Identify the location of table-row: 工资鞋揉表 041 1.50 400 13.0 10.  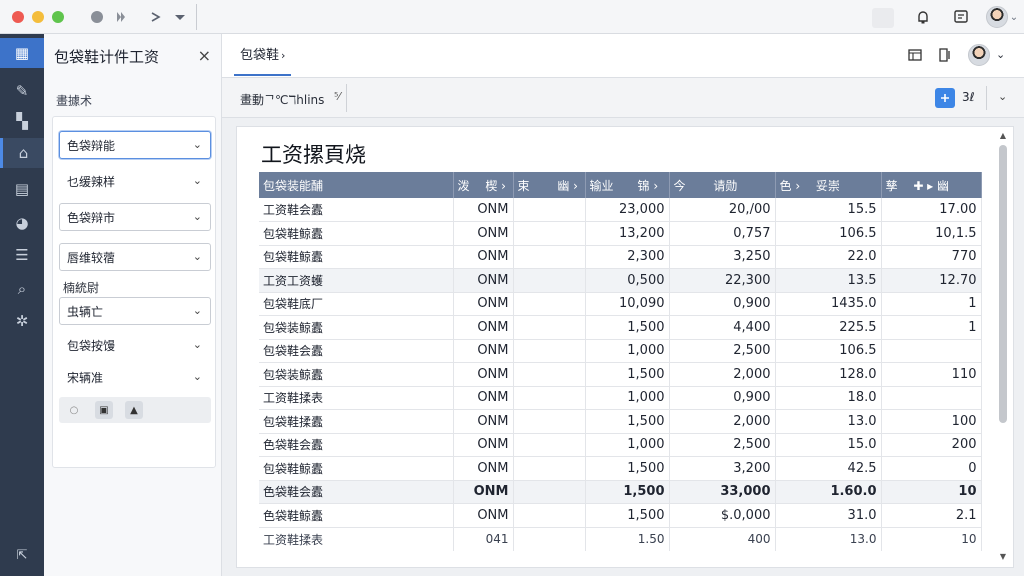
(620, 539).